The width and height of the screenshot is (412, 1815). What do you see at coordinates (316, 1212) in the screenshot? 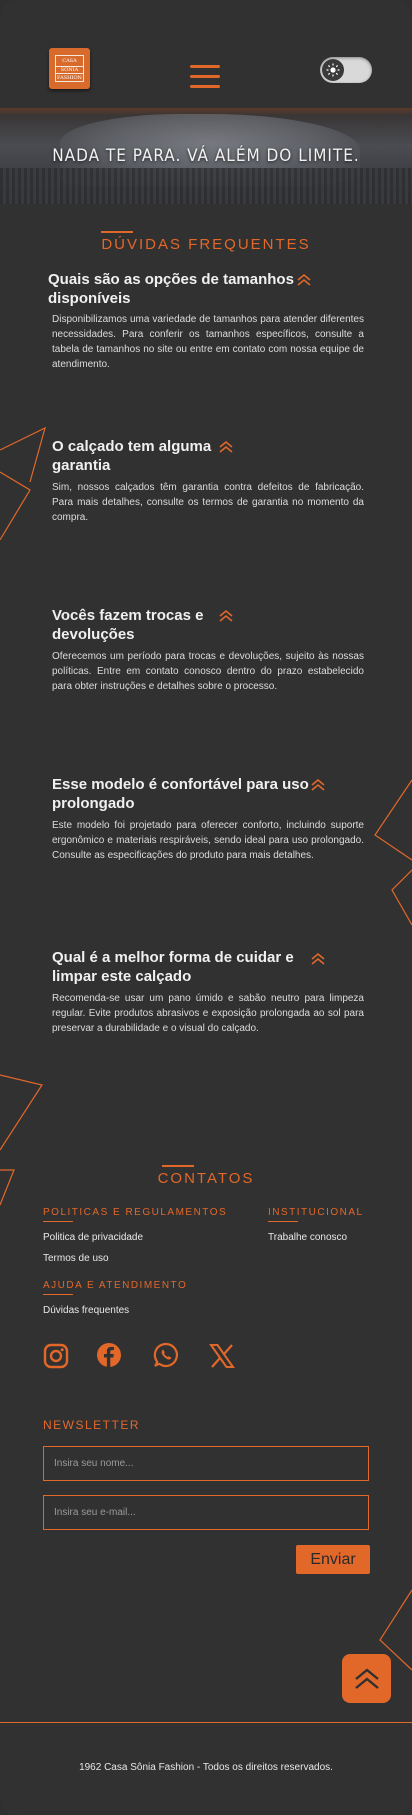
I see `institutional-title: INSTITUCIONAL` at bounding box center [316, 1212].